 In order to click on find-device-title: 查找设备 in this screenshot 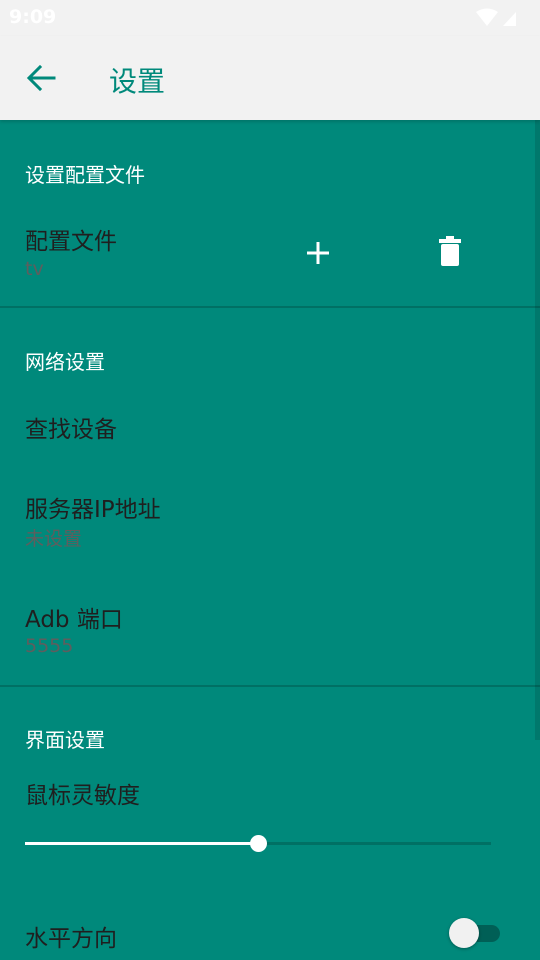, I will do `click(71, 430)`.